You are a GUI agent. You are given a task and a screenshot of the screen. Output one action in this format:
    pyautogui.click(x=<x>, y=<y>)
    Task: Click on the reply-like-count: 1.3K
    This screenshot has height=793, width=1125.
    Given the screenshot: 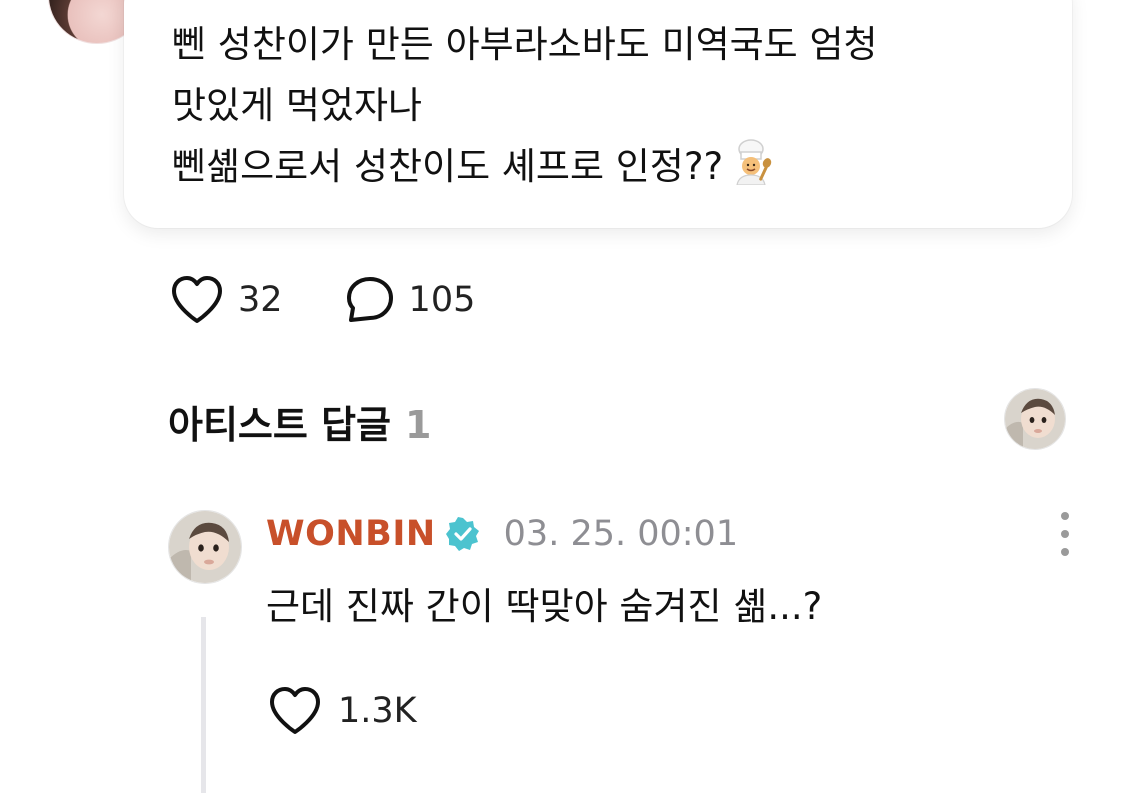 What is the action you would take?
    pyautogui.click(x=377, y=711)
    